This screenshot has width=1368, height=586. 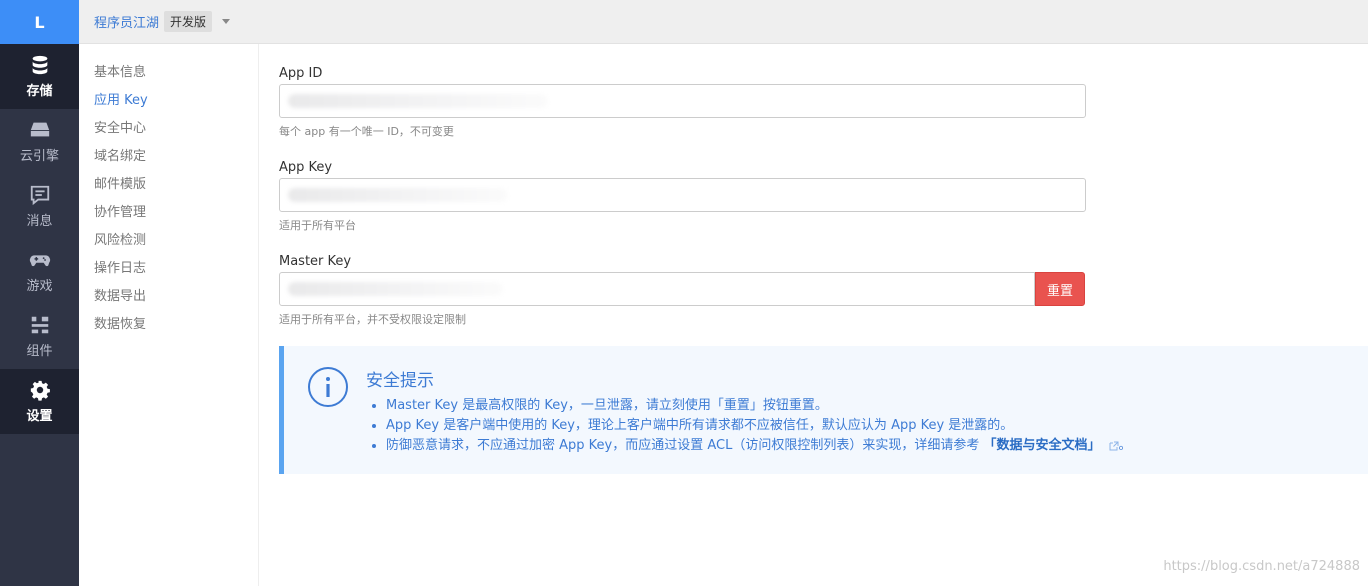 I want to click on database-icon, so click(x=39, y=65).